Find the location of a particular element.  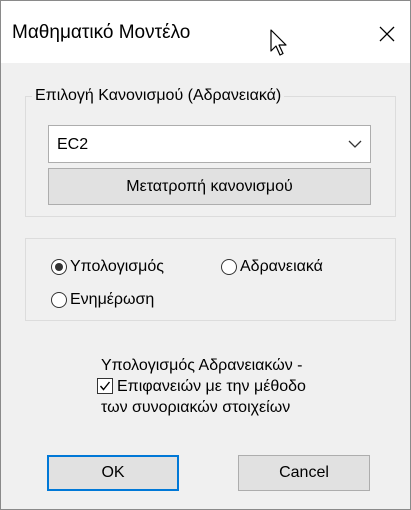

radio-inertial: Αδρανειακά is located at coordinates (272, 267).